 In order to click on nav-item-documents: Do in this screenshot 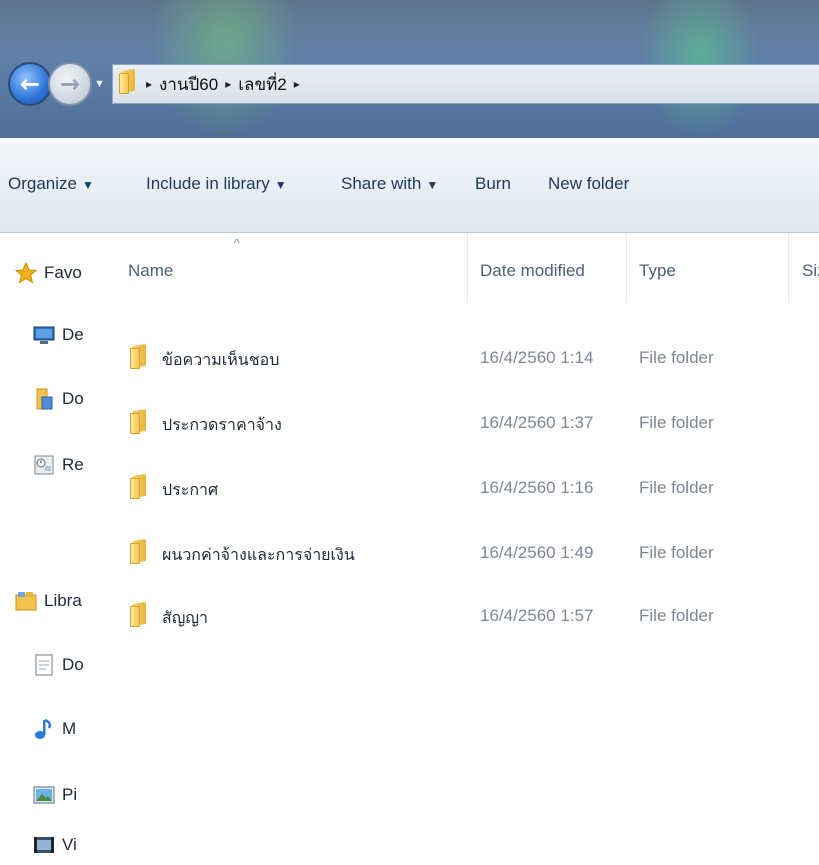, I will do `click(58, 665)`.